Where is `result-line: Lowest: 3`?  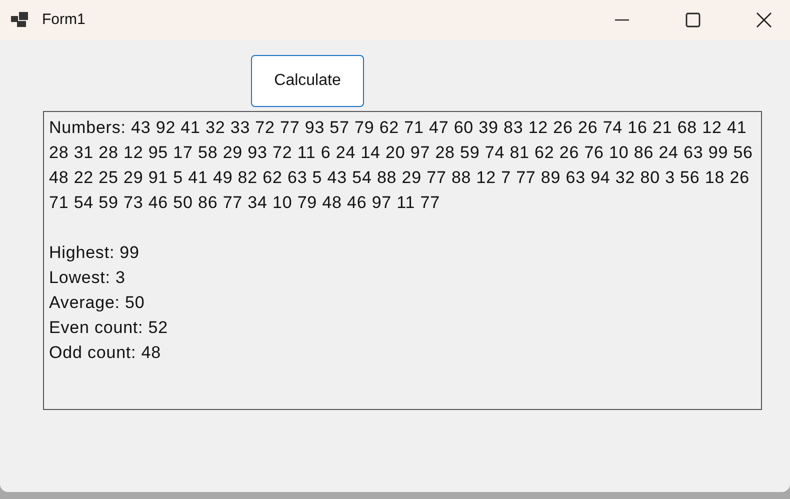 result-line: Lowest: 3 is located at coordinates (87, 278).